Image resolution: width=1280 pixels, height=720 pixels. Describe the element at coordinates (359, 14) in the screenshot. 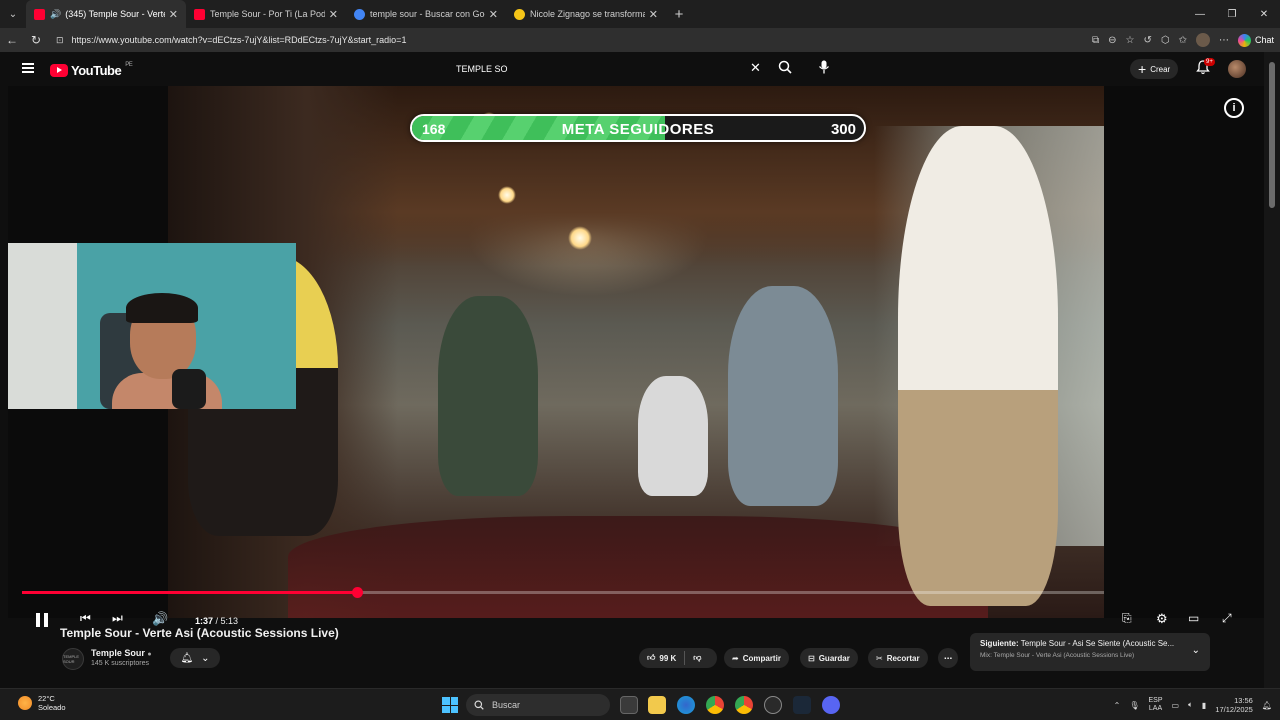

I see `google-favicon-icon` at that location.